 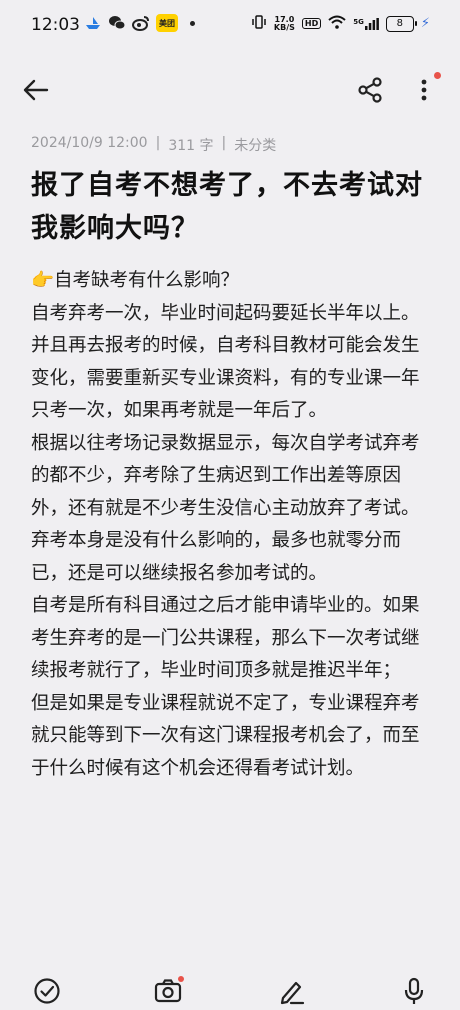 I want to click on vibrate-icon, so click(x=259, y=23).